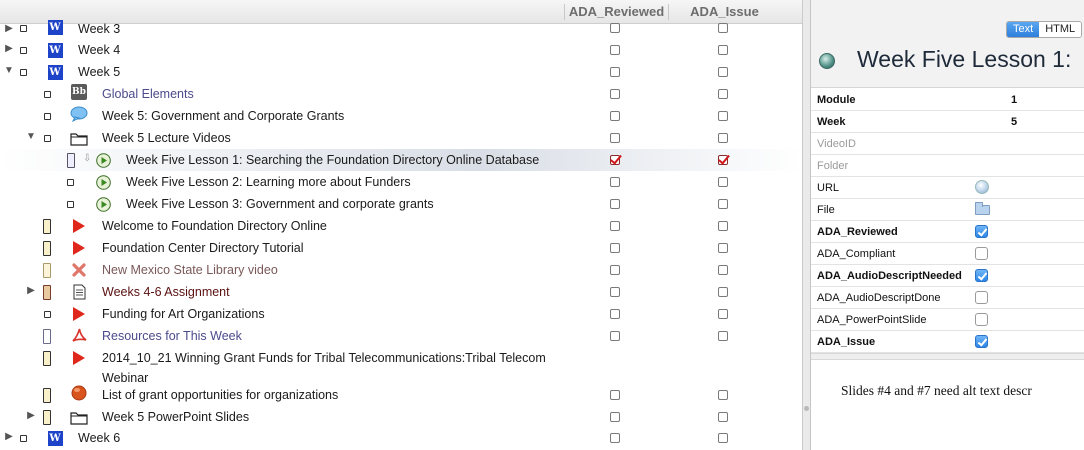 Image resolution: width=1084 pixels, height=450 pixels. Describe the element at coordinates (401, 270) in the screenshot. I see `outline-row-nm-library: New Mexico State Library video` at that location.